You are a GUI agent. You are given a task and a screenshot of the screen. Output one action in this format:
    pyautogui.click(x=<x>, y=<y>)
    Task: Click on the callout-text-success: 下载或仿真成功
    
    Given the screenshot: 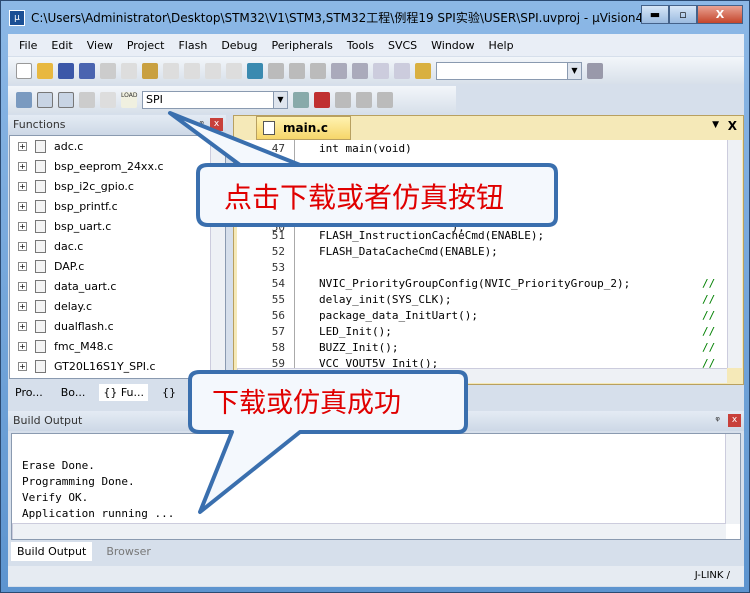 What is the action you would take?
    pyautogui.click(x=306, y=403)
    